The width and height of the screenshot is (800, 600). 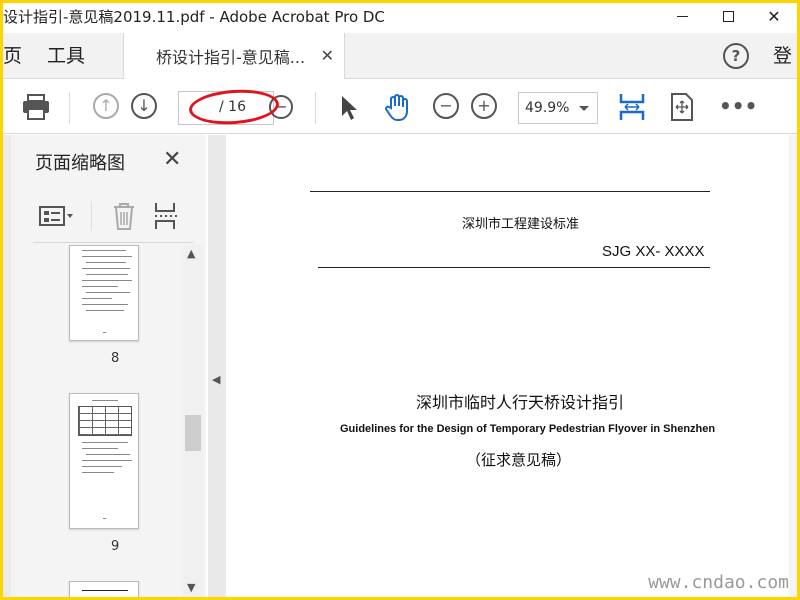 I want to click on document-subtitle: （征求意见稿）, so click(x=519, y=460).